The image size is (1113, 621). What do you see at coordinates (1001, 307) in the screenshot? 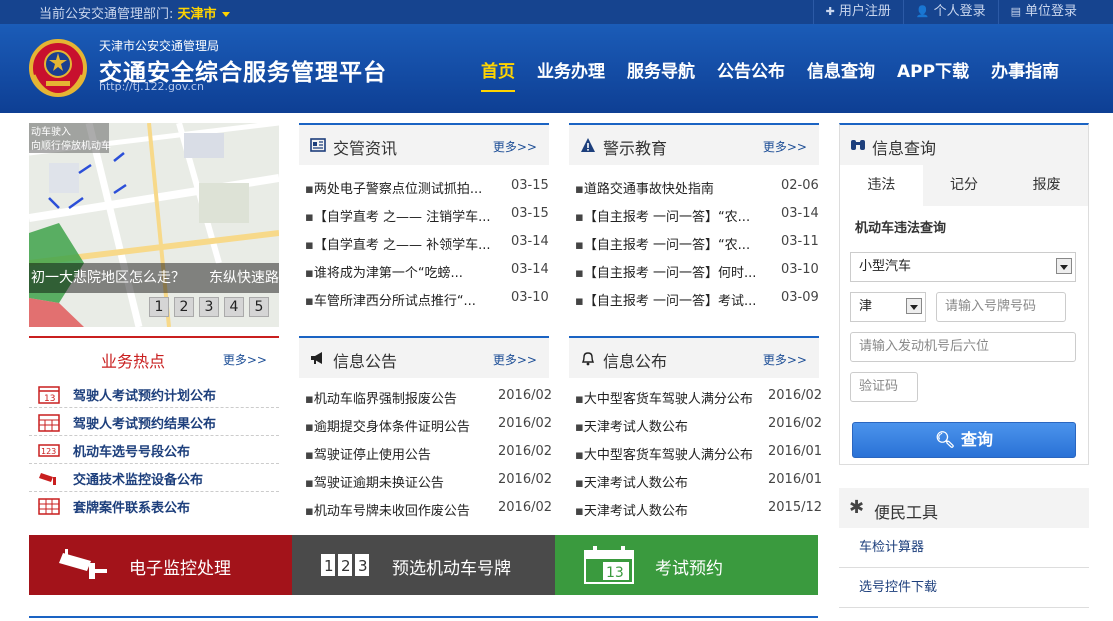
I see `plate-number-input: 请输入号牌号码` at bounding box center [1001, 307].